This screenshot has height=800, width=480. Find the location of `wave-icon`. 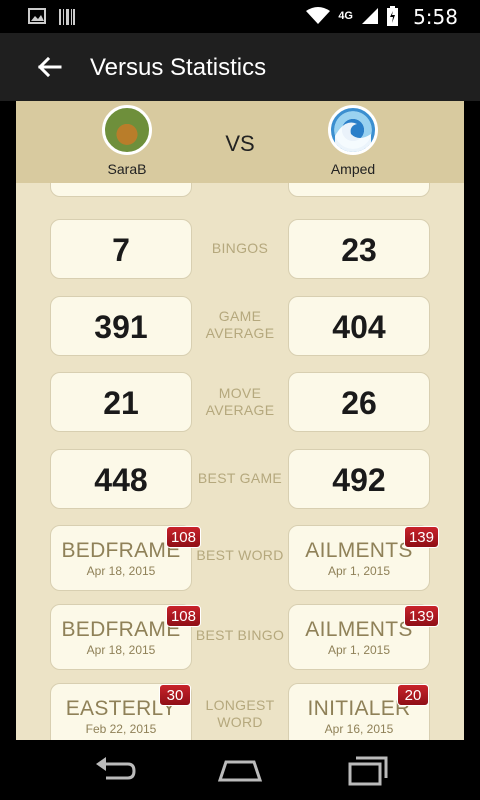

wave-icon is located at coordinates (353, 137).